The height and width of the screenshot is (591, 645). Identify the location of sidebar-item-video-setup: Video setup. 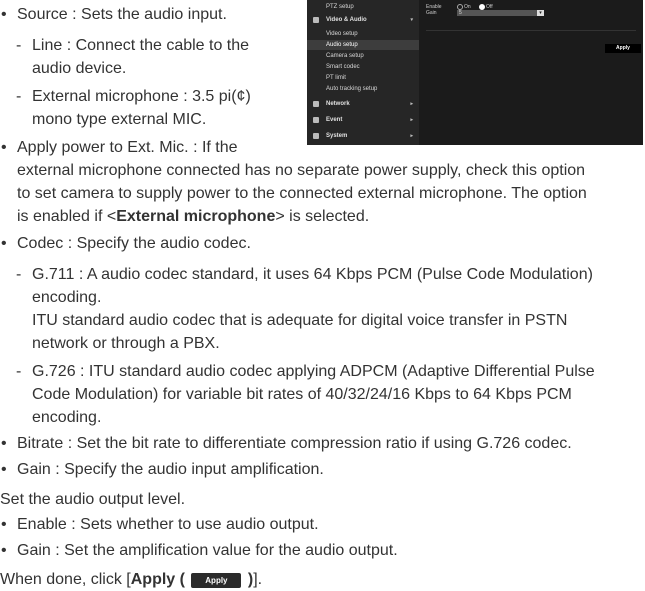
(363, 34).